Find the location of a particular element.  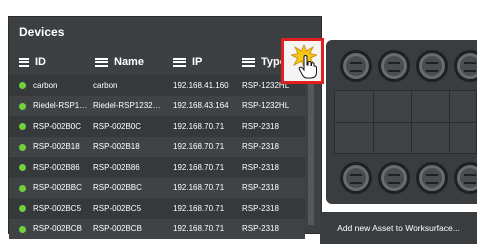

device-name: RSP-002B18 is located at coordinates (116, 147).